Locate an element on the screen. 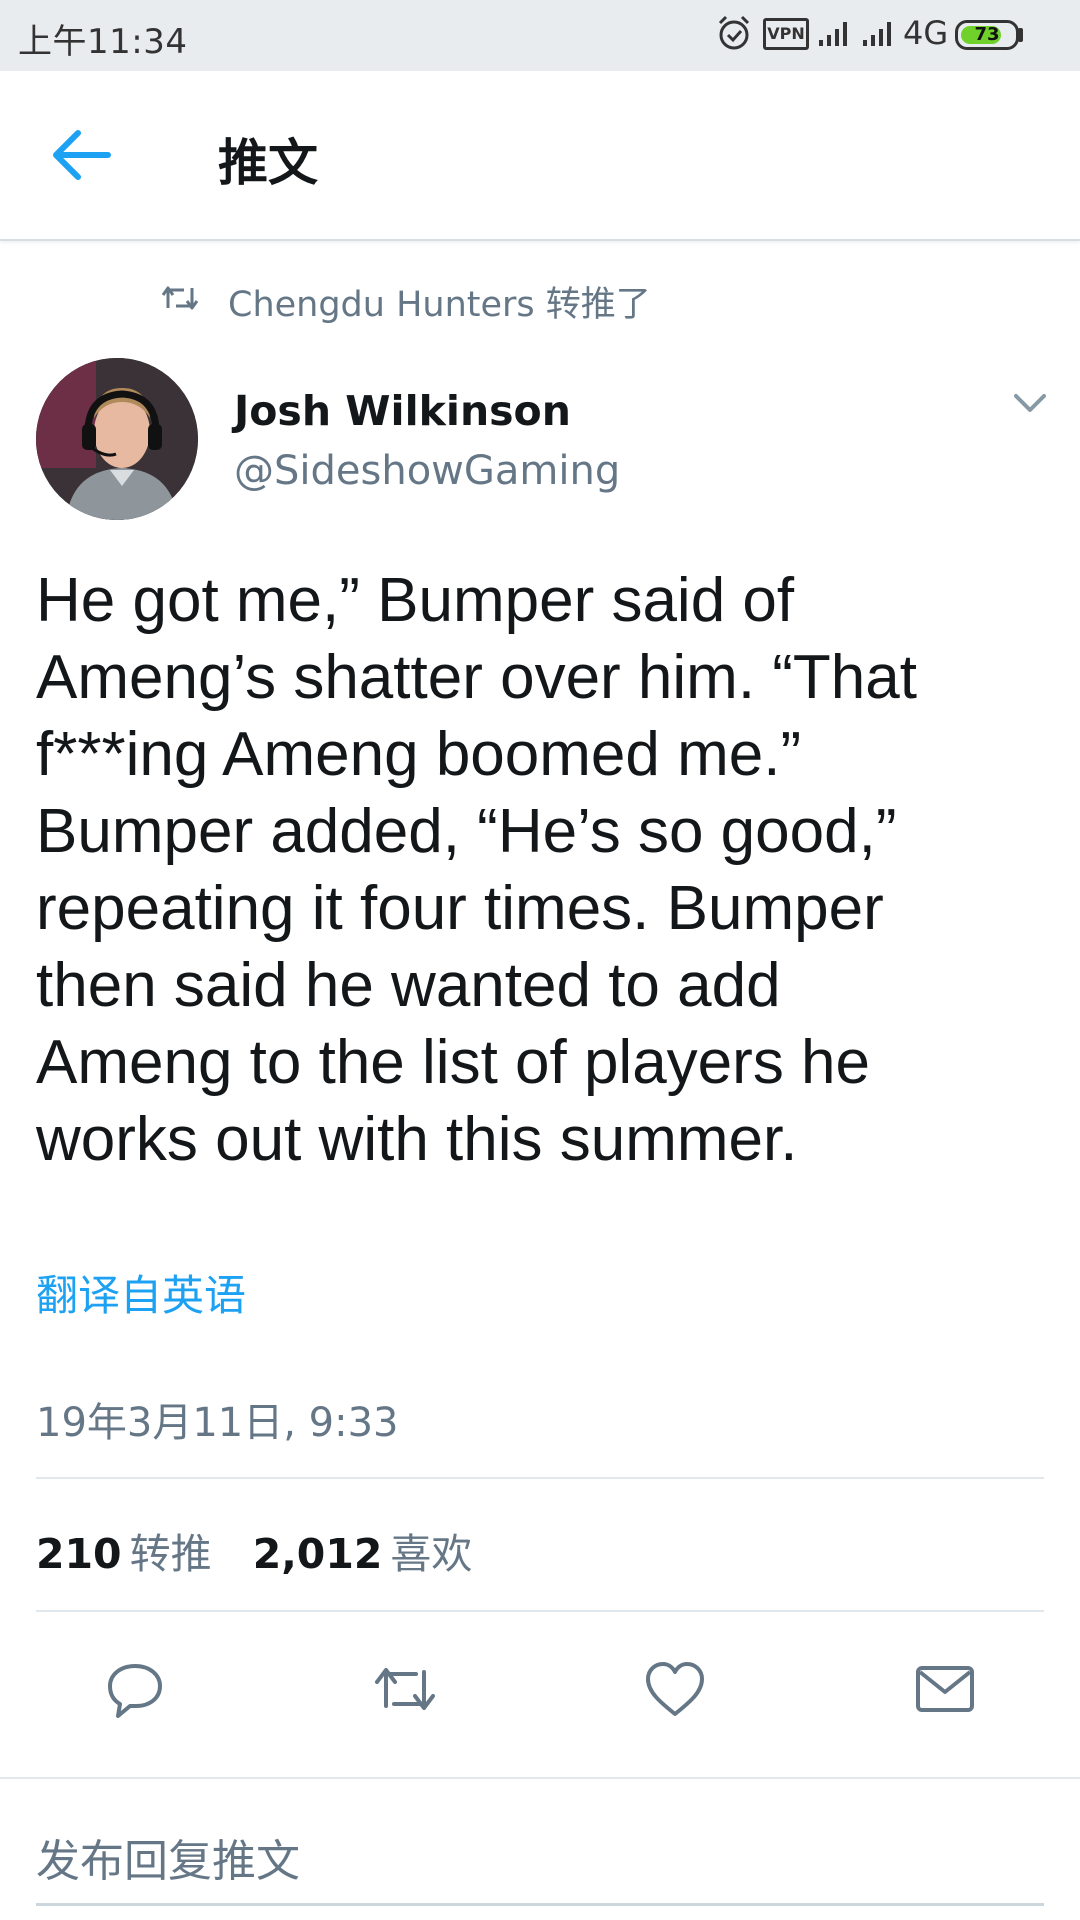 The image size is (1080, 1920). tweet-text-line: Ameng’s shatter over him. “That is located at coordinates (476, 677).